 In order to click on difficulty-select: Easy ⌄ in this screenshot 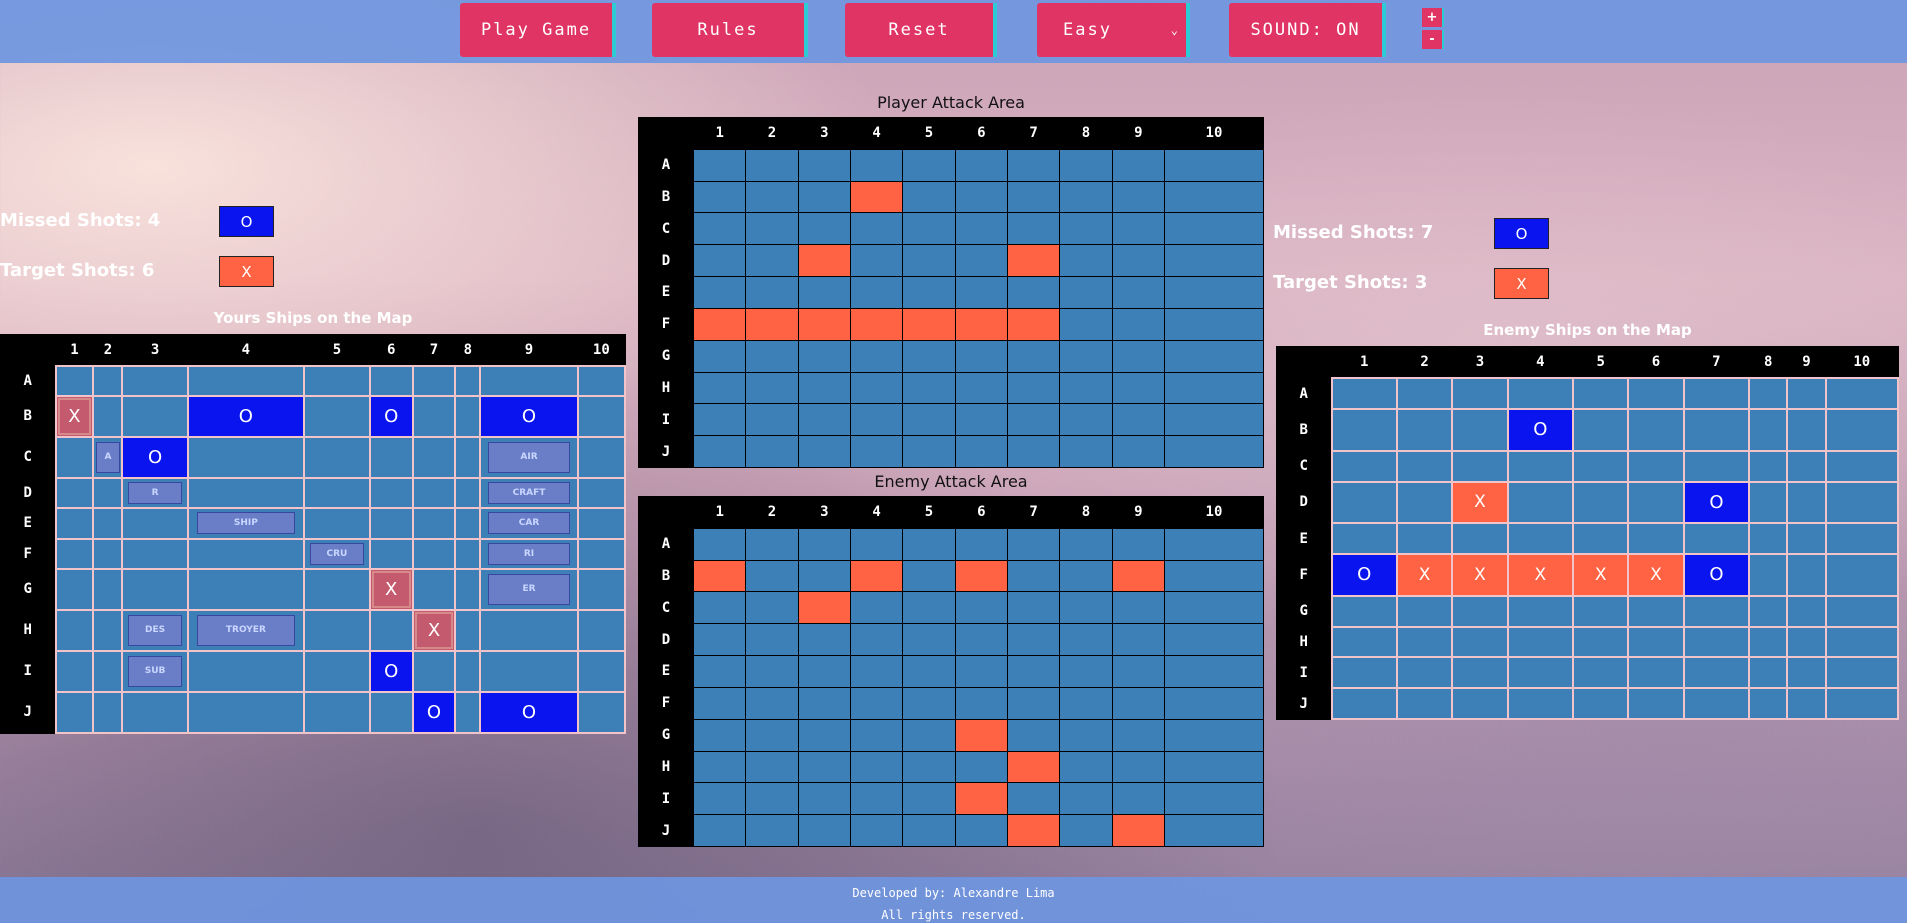, I will do `click(1113, 30)`.